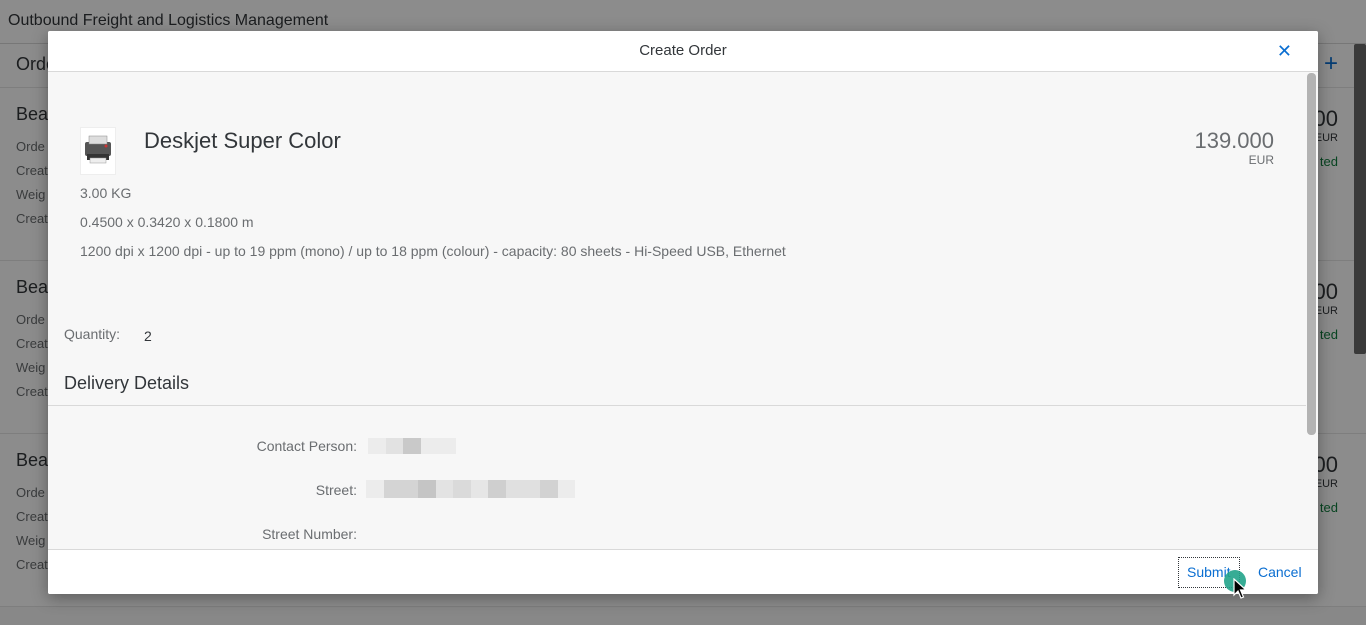 This screenshot has width=1366, height=625. I want to click on dialog-header: Create Order ✕, so click(683, 51).